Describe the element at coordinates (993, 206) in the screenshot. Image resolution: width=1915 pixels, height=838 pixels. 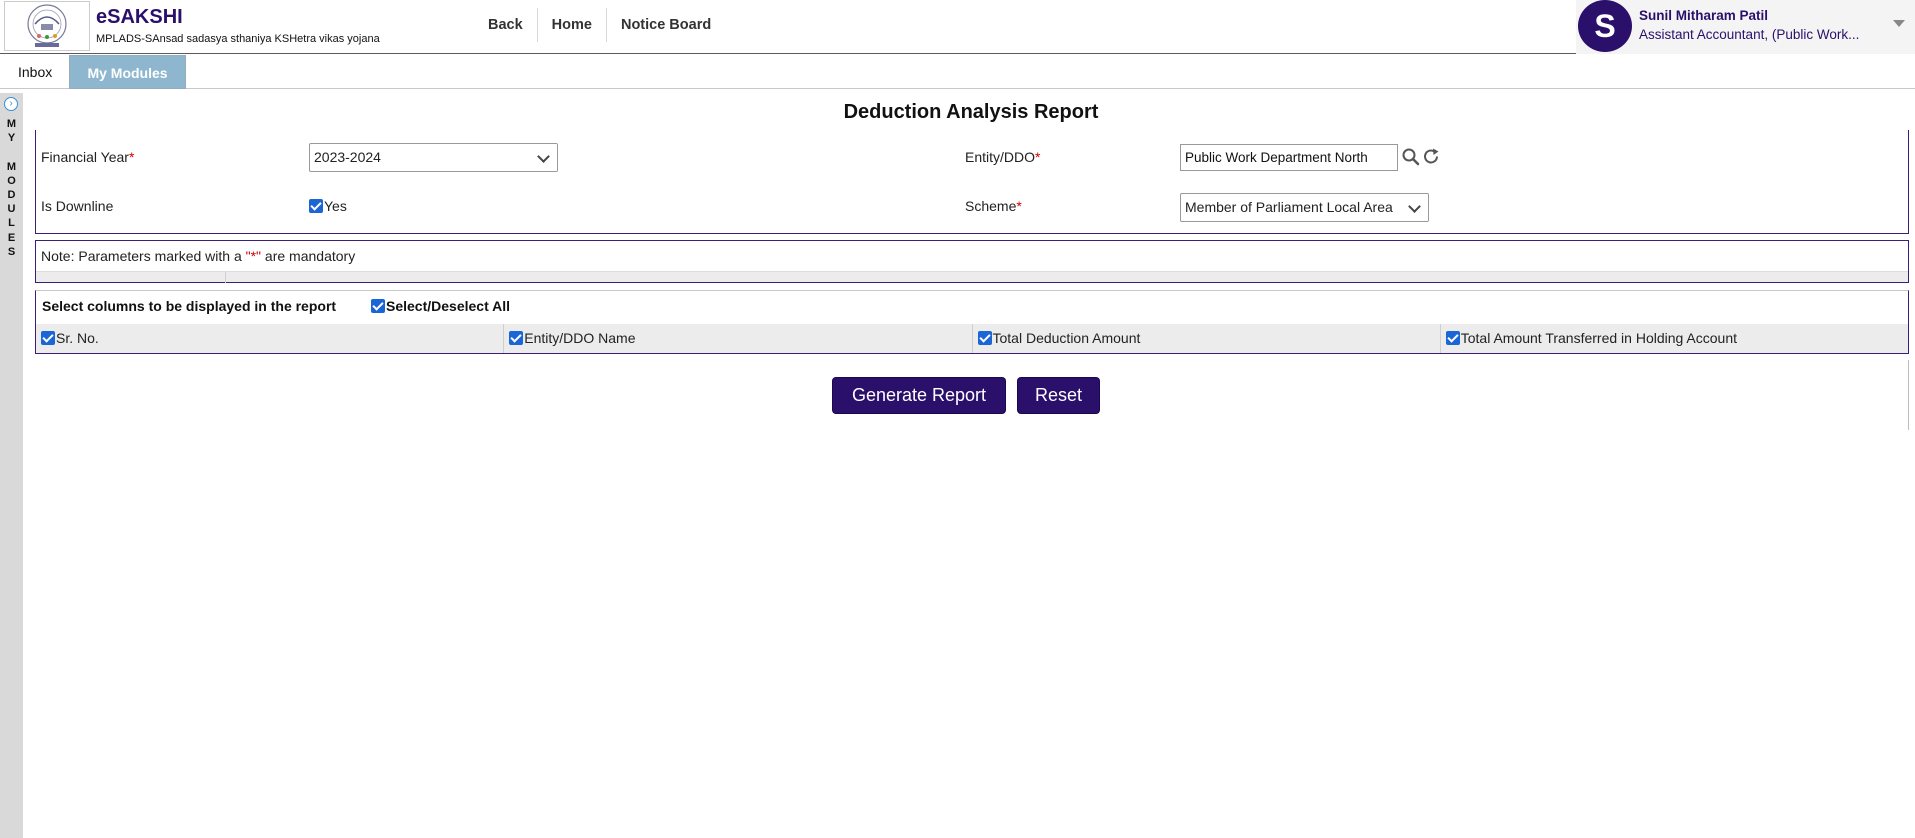
I see `scheme-label: Scheme*` at that location.